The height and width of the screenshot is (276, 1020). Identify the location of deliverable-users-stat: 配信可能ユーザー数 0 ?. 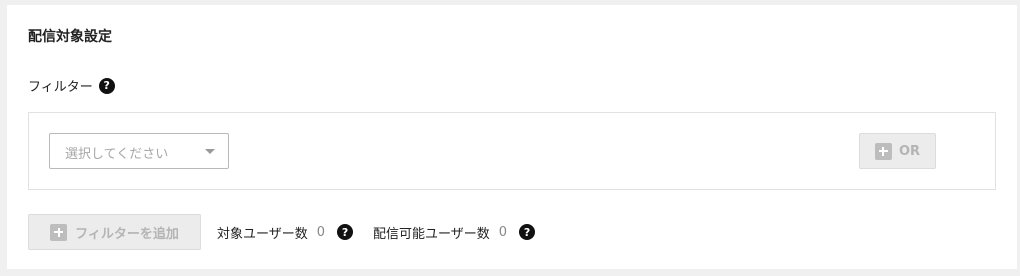
(454, 232).